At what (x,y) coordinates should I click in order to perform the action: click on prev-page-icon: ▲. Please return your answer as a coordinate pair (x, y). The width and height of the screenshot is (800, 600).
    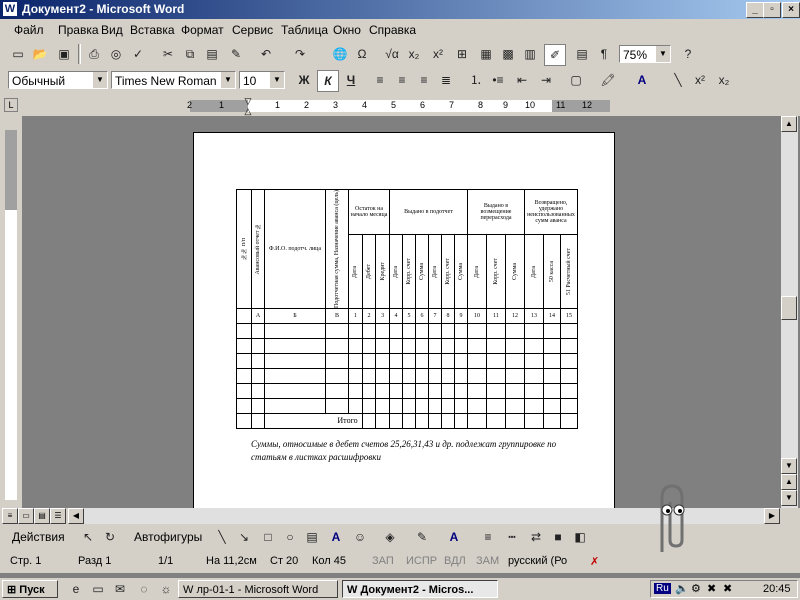
    Looking at the image, I should click on (789, 482).